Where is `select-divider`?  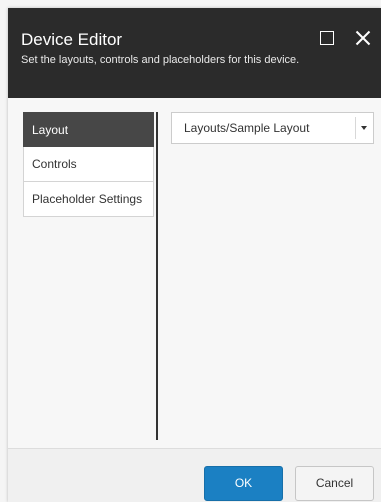
select-divider is located at coordinates (355, 128).